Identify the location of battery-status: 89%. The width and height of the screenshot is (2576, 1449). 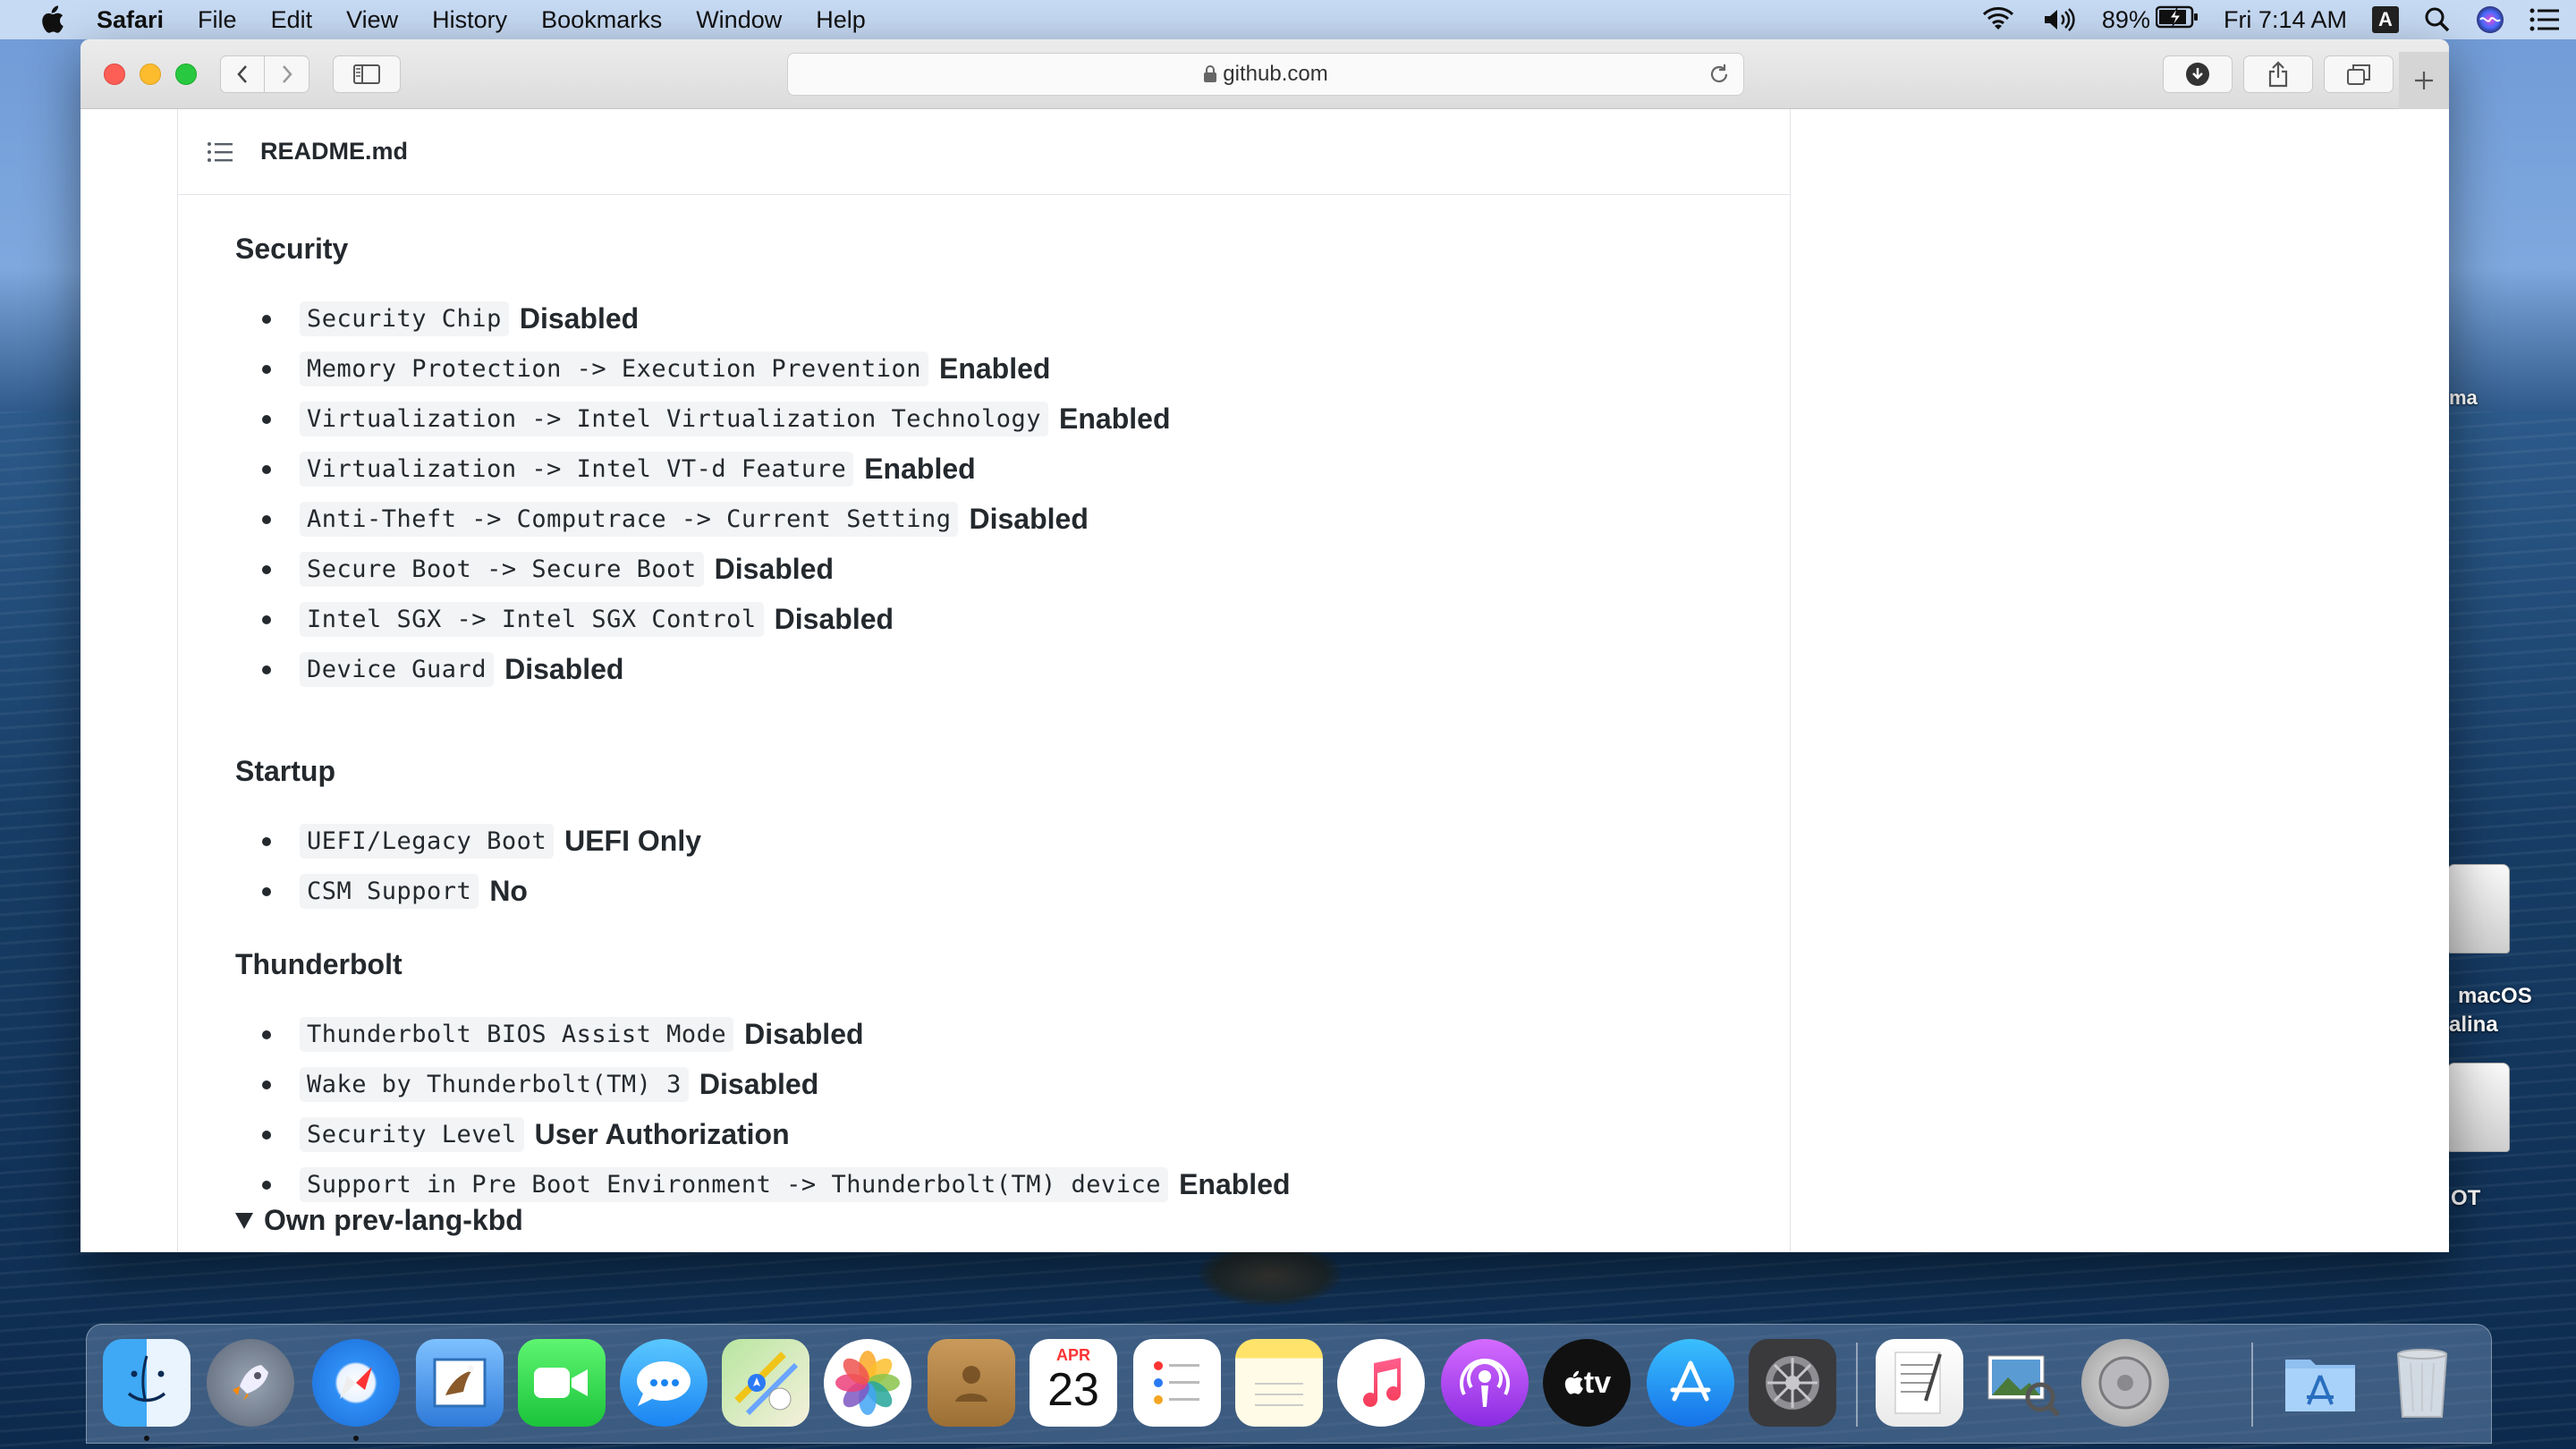
(2150, 20).